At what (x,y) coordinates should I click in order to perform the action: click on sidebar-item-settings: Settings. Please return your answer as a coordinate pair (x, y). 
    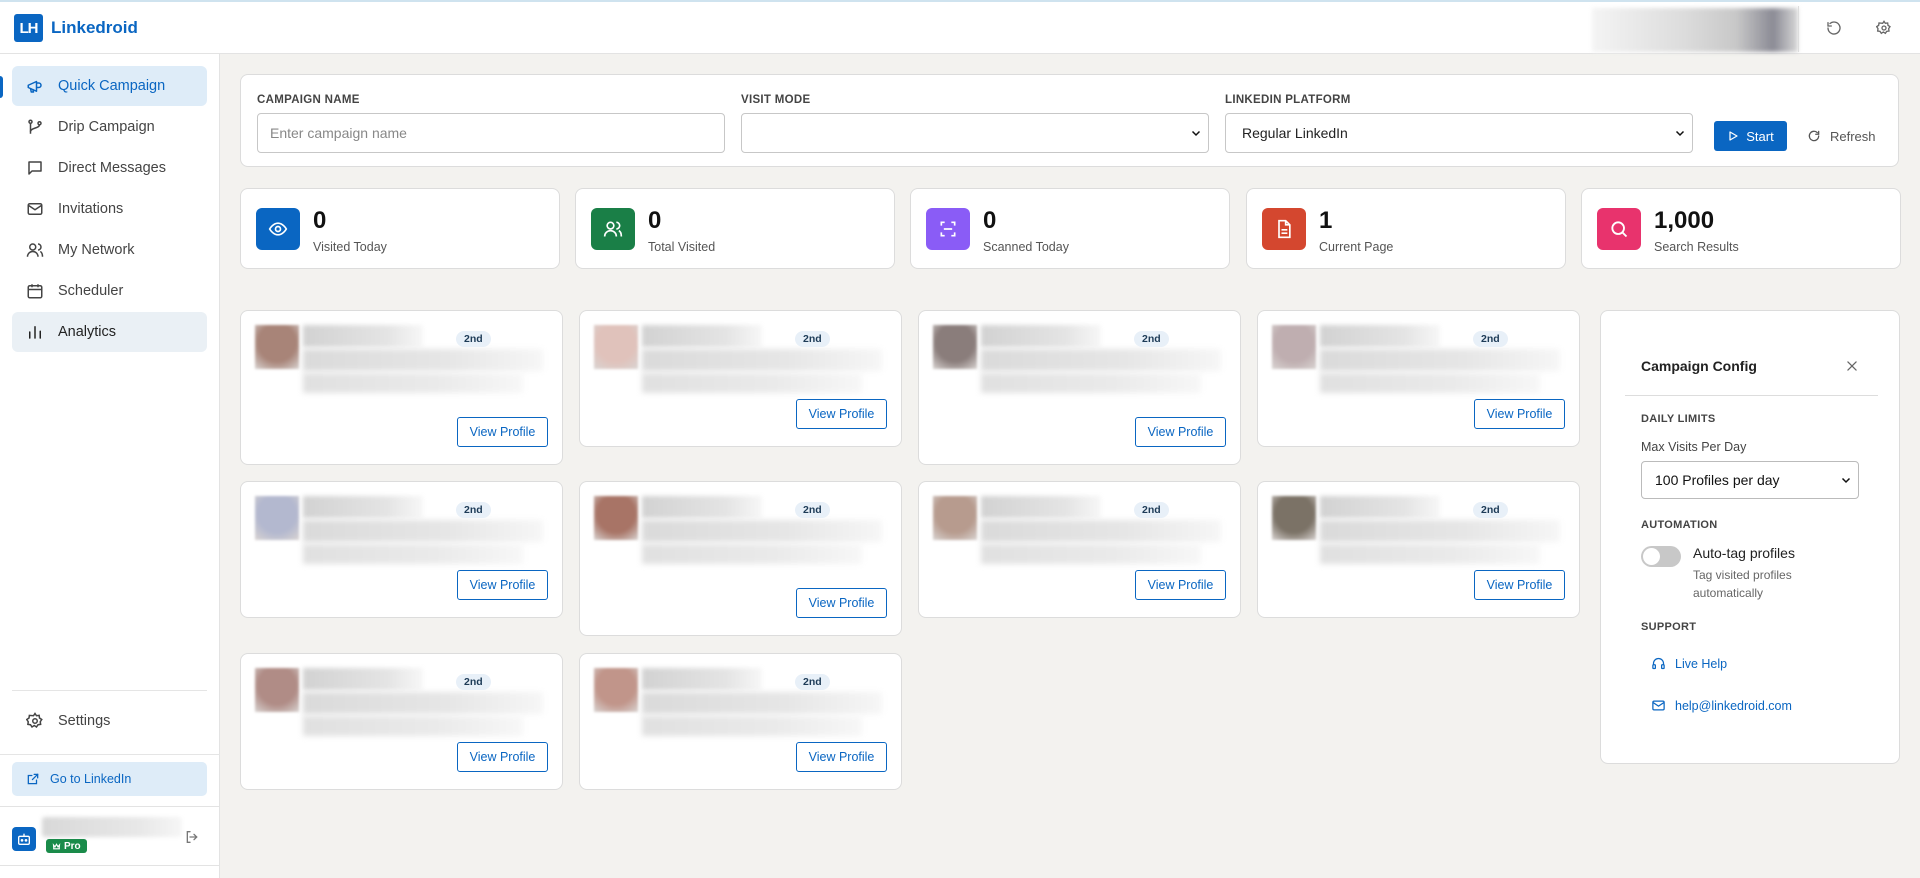
    Looking at the image, I should click on (109, 721).